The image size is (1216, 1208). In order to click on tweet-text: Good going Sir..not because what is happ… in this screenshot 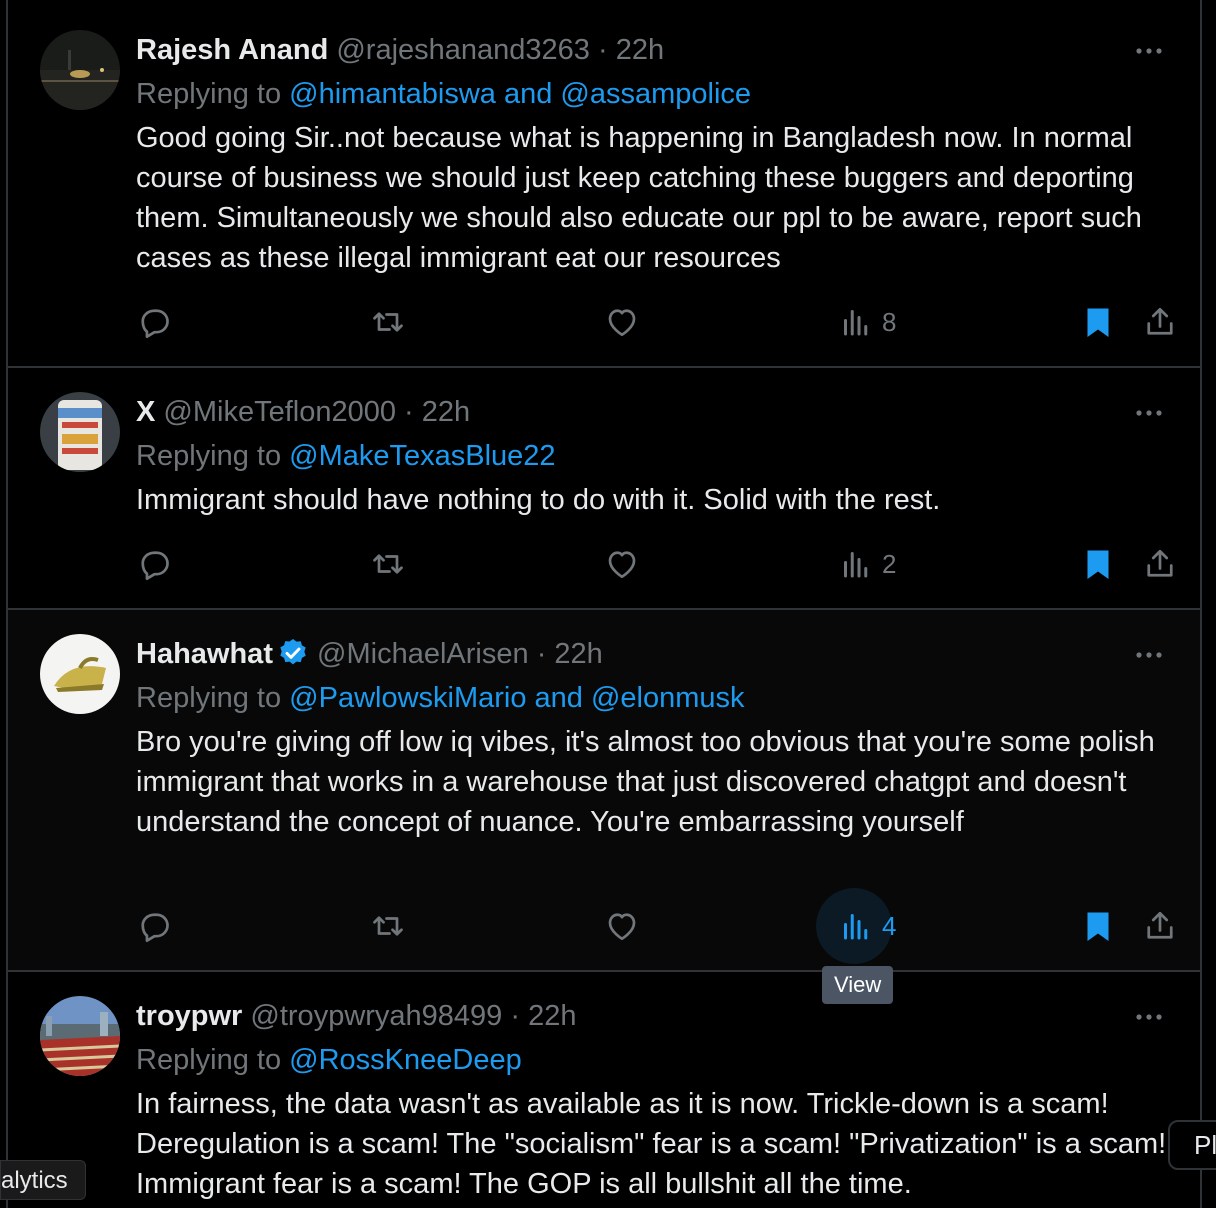, I will do `click(639, 198)`.